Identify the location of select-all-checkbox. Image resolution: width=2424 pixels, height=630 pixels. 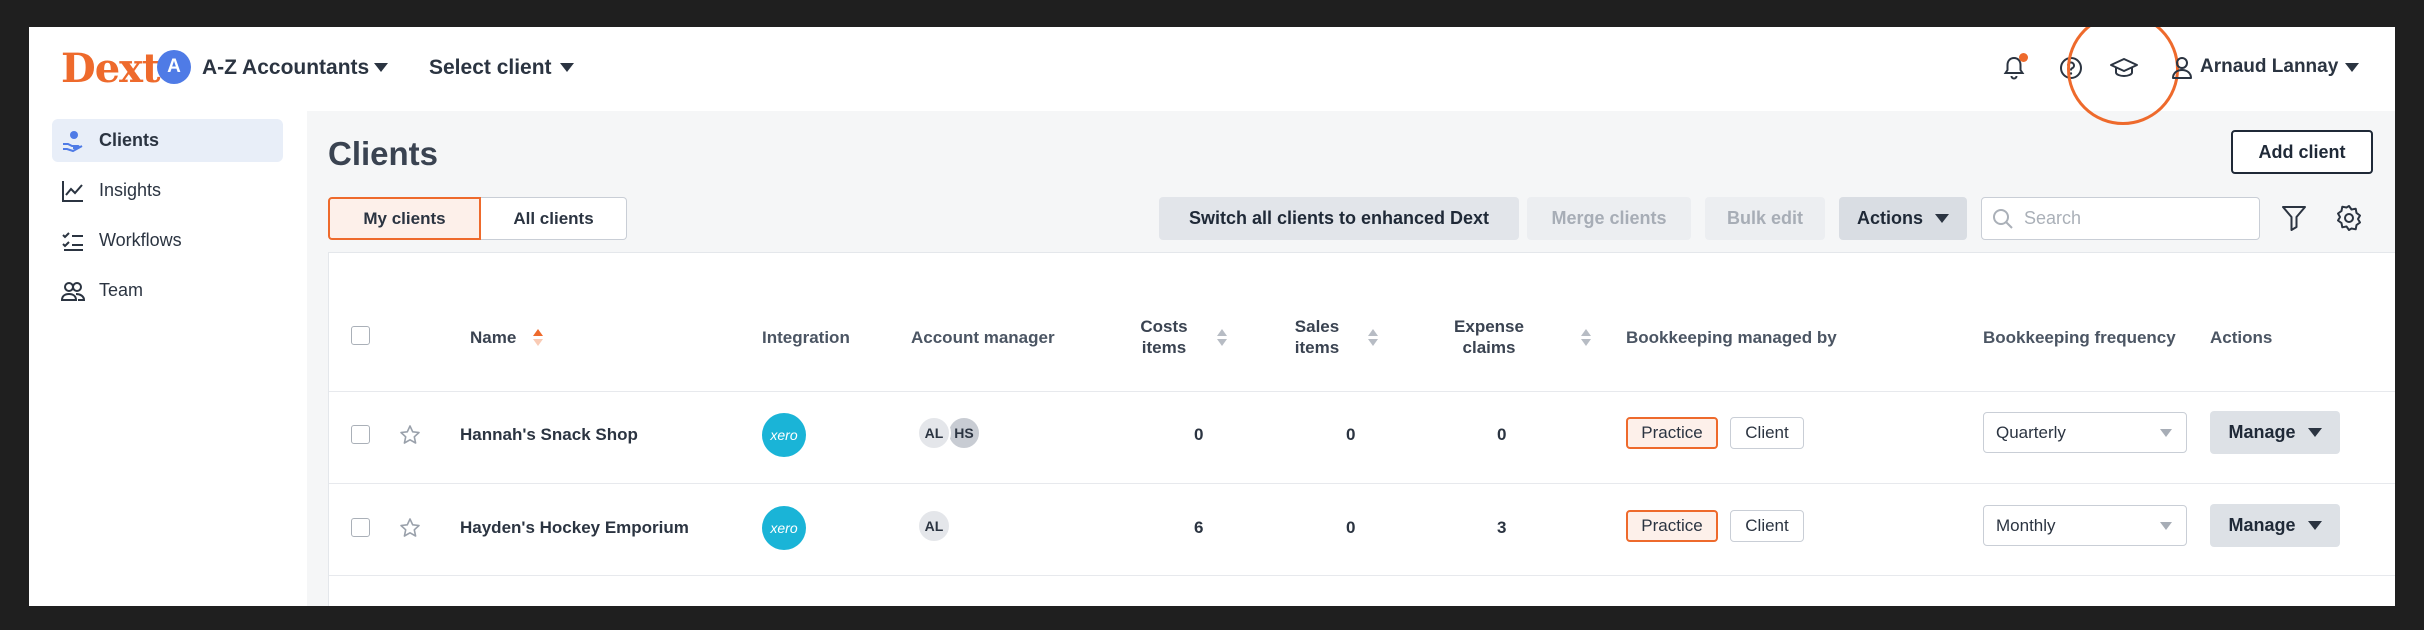
(360, 335).